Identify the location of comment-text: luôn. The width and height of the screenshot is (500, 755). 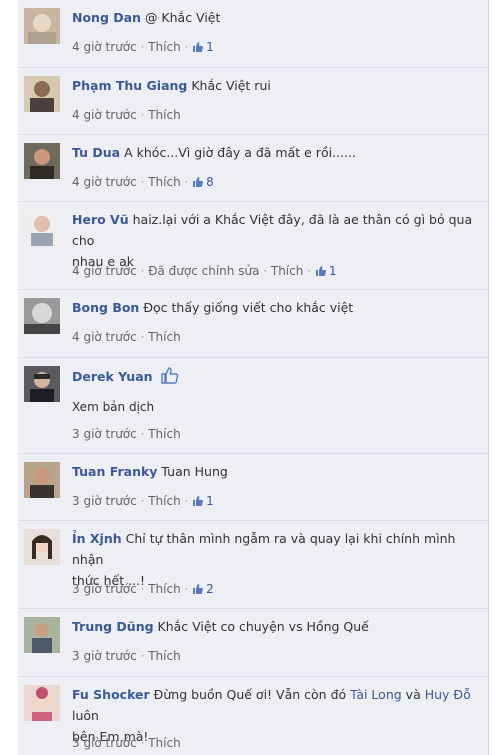
(85, 715).